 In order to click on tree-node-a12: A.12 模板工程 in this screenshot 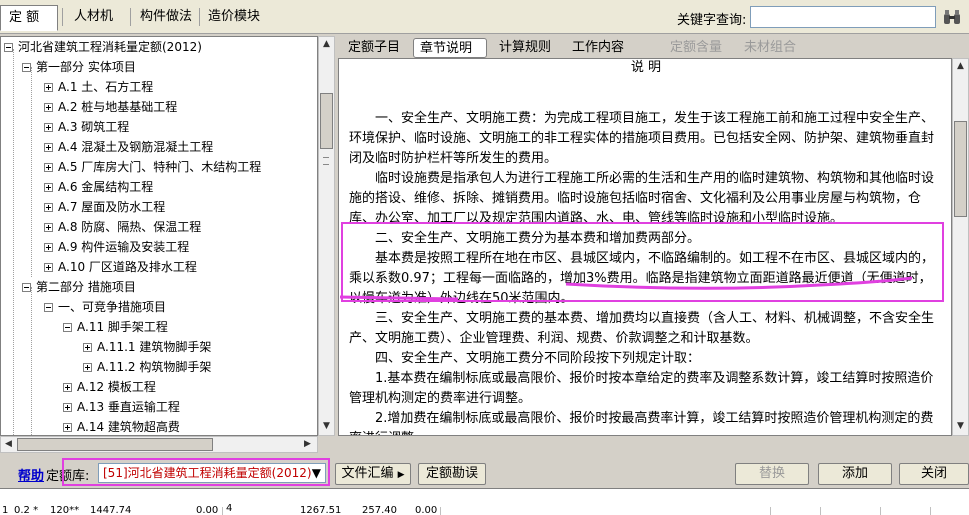, I will do `click(109, 387)`.